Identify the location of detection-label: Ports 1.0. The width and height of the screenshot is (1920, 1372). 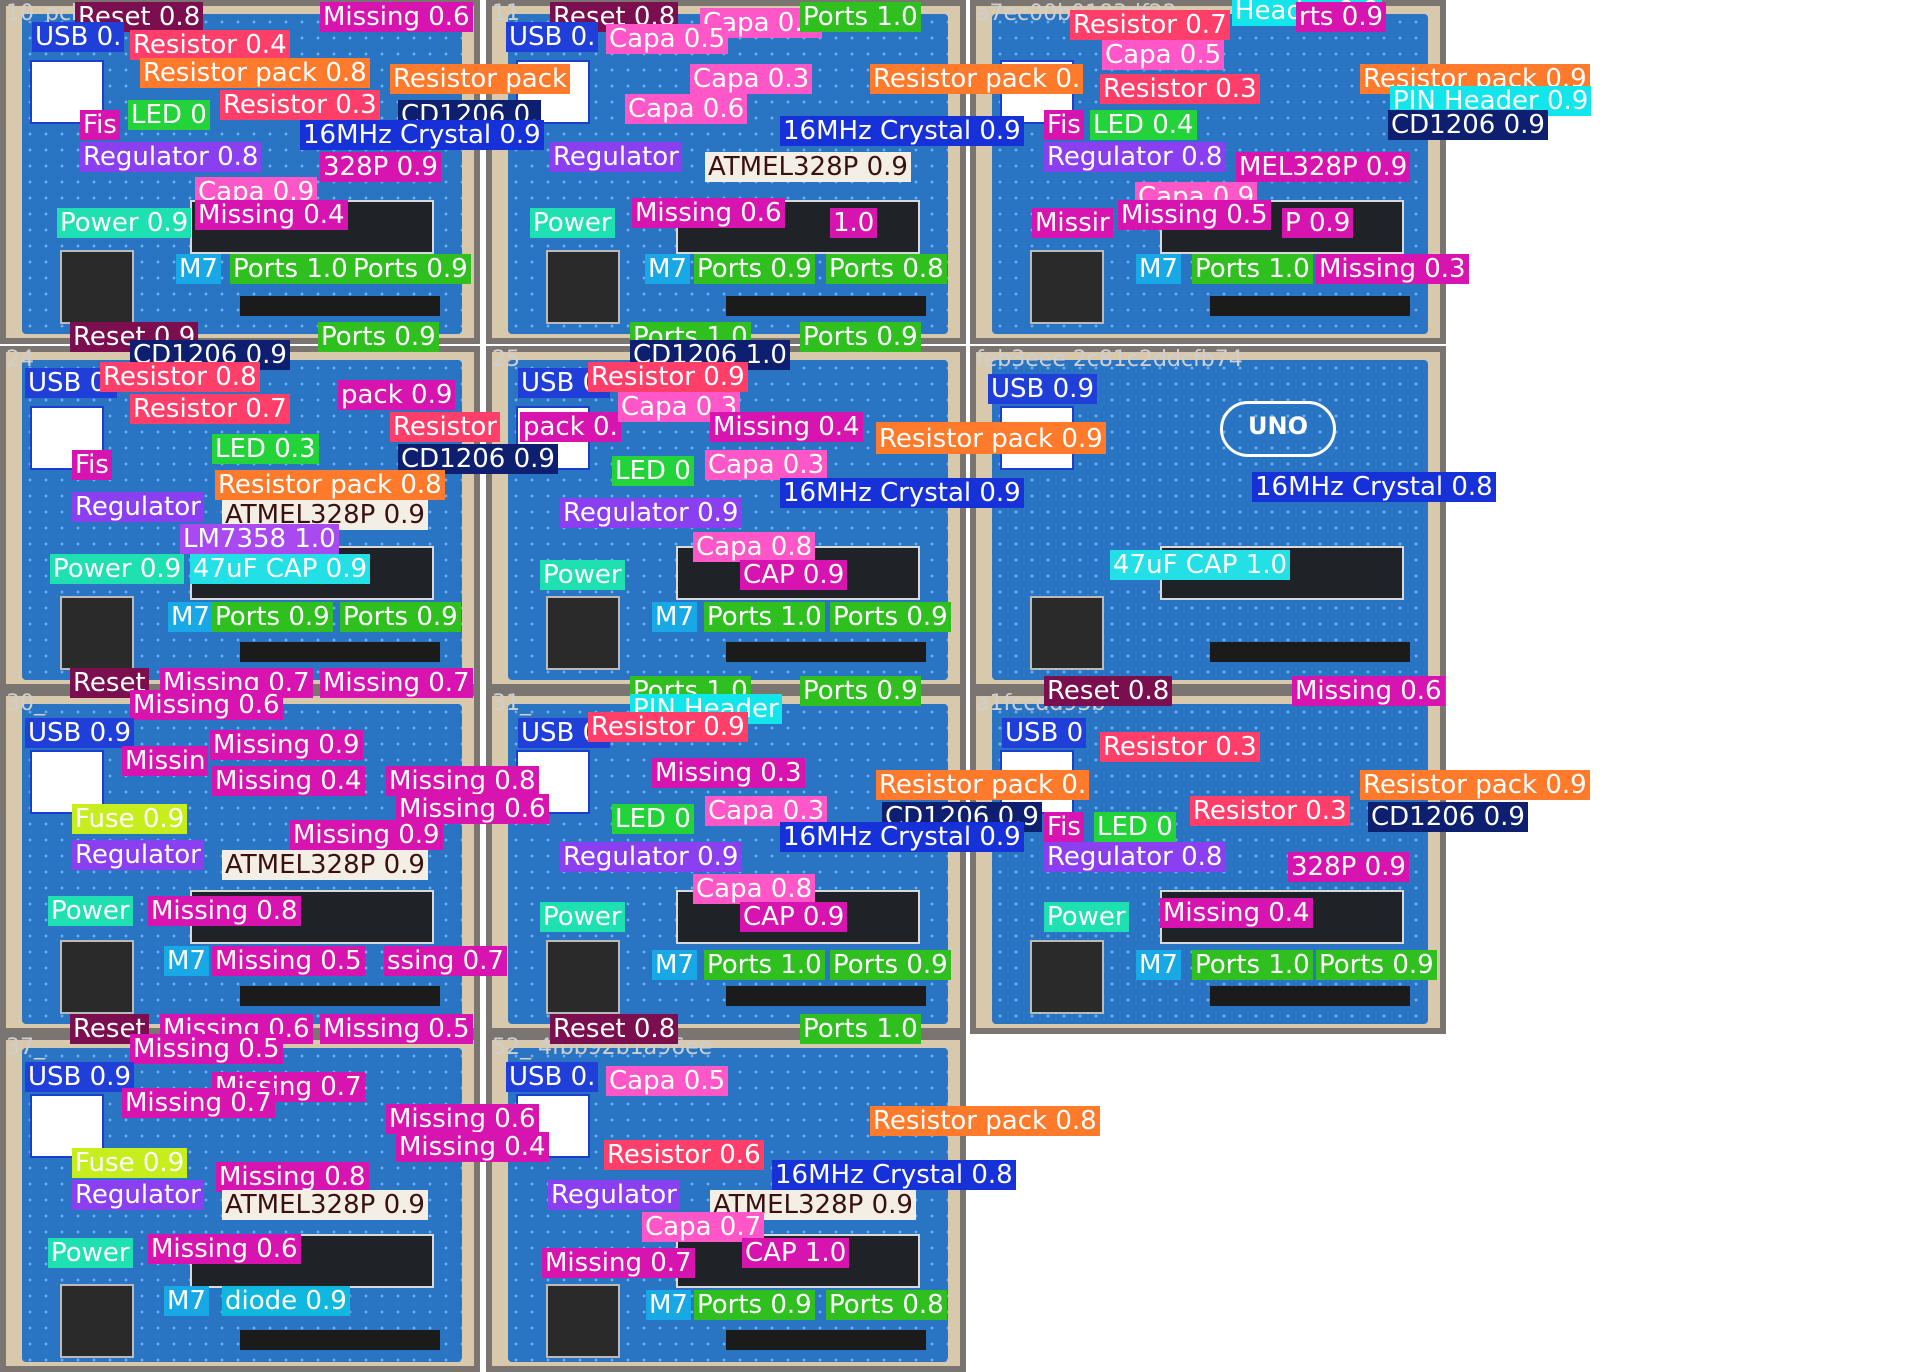
(860, 1029).